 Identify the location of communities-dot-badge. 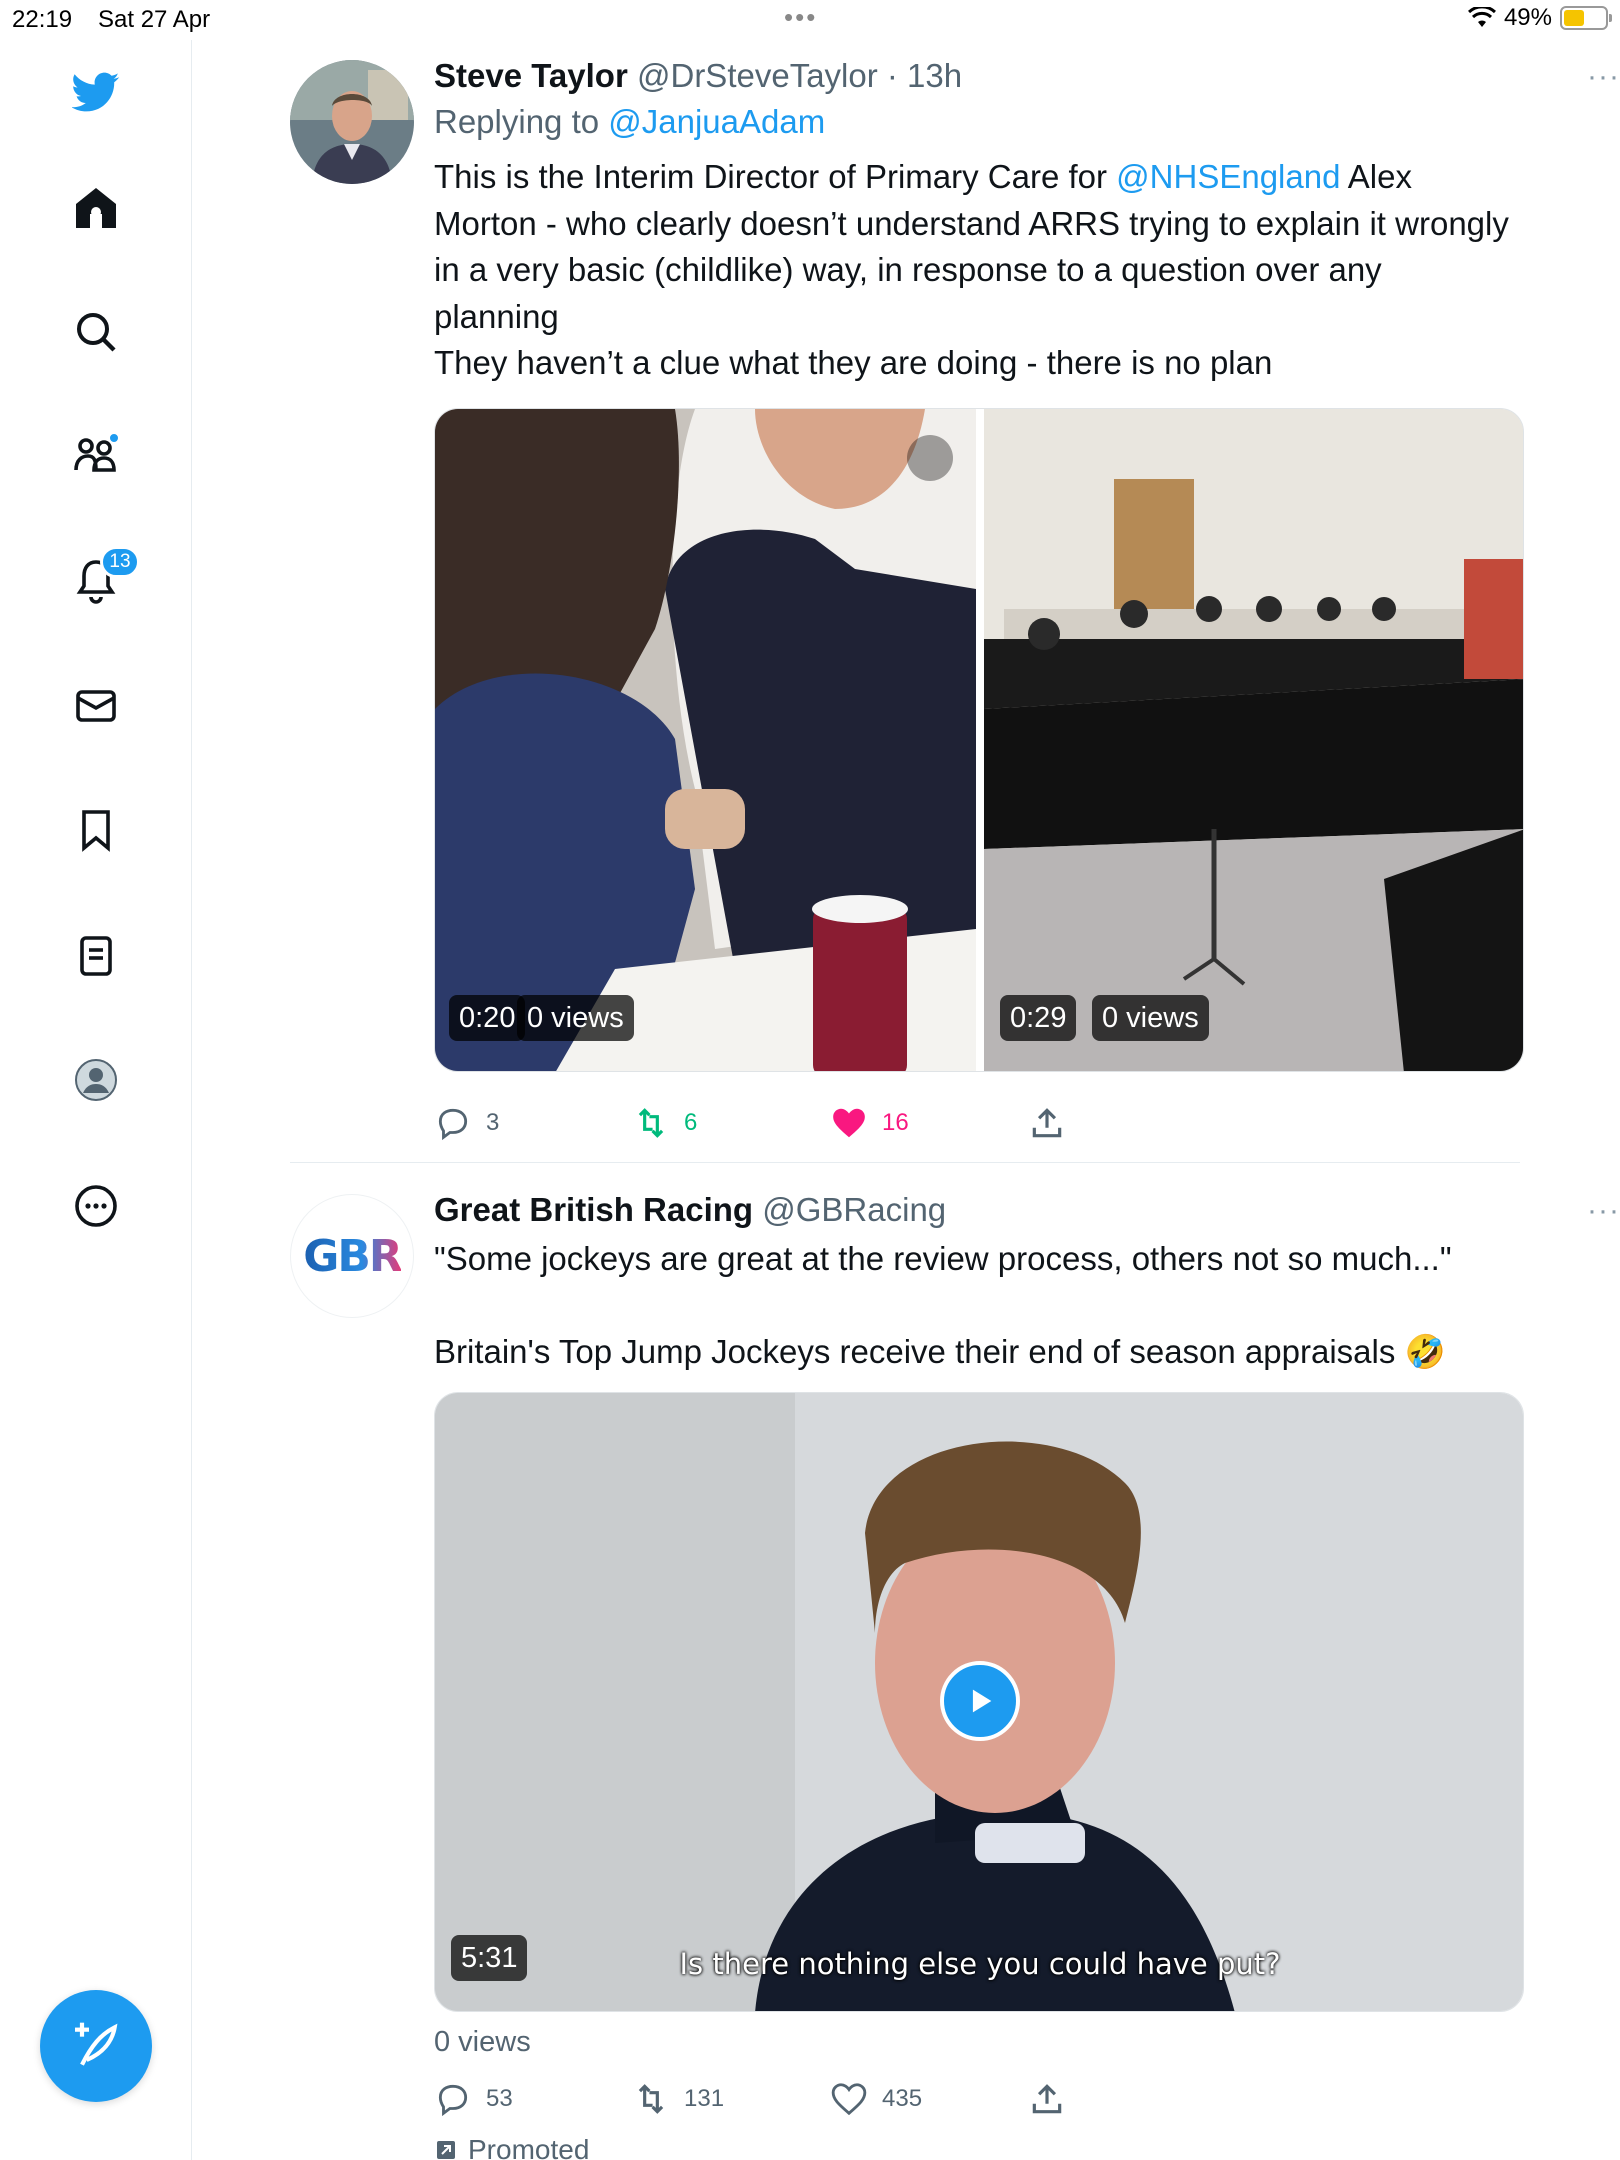
(114, 438).